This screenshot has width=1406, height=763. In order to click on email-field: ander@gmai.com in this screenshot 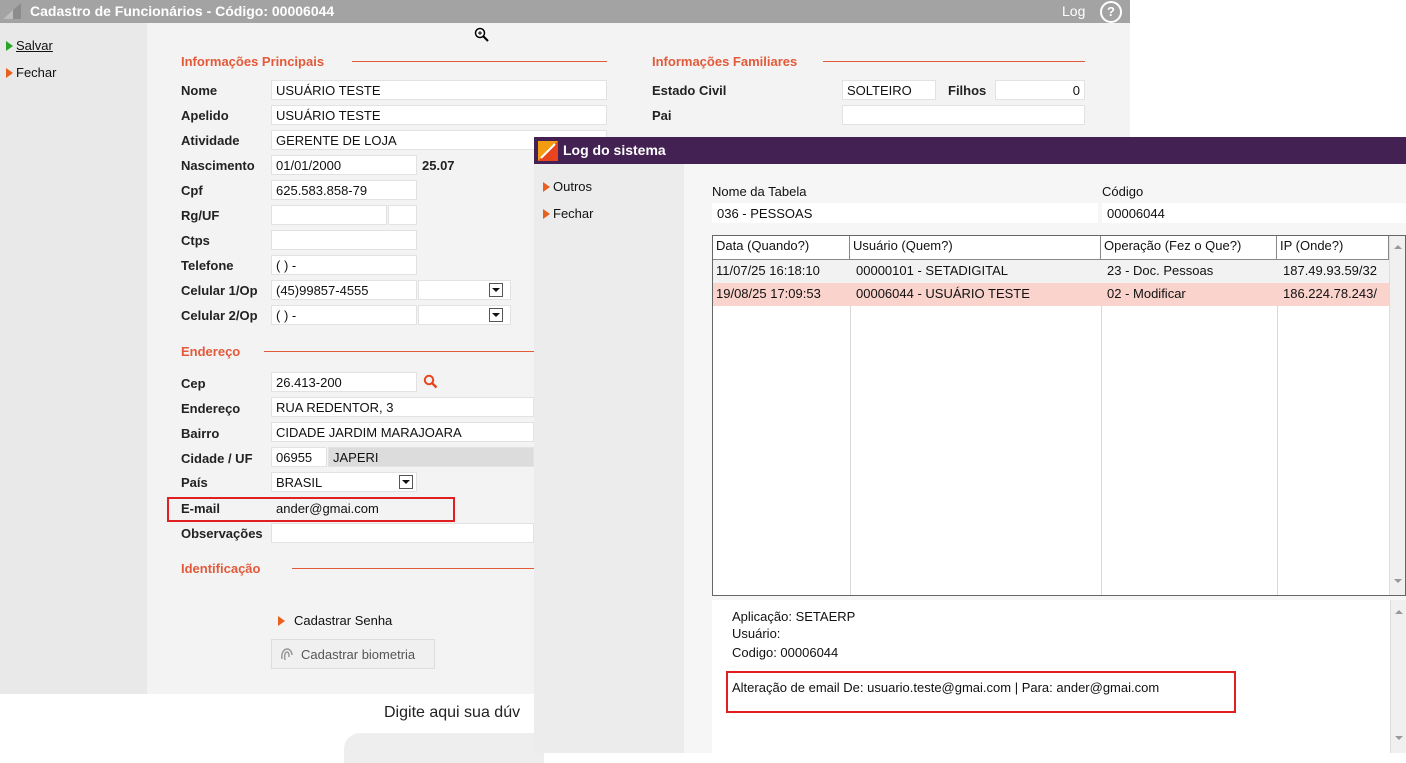, I will do `click(402, 508)`.